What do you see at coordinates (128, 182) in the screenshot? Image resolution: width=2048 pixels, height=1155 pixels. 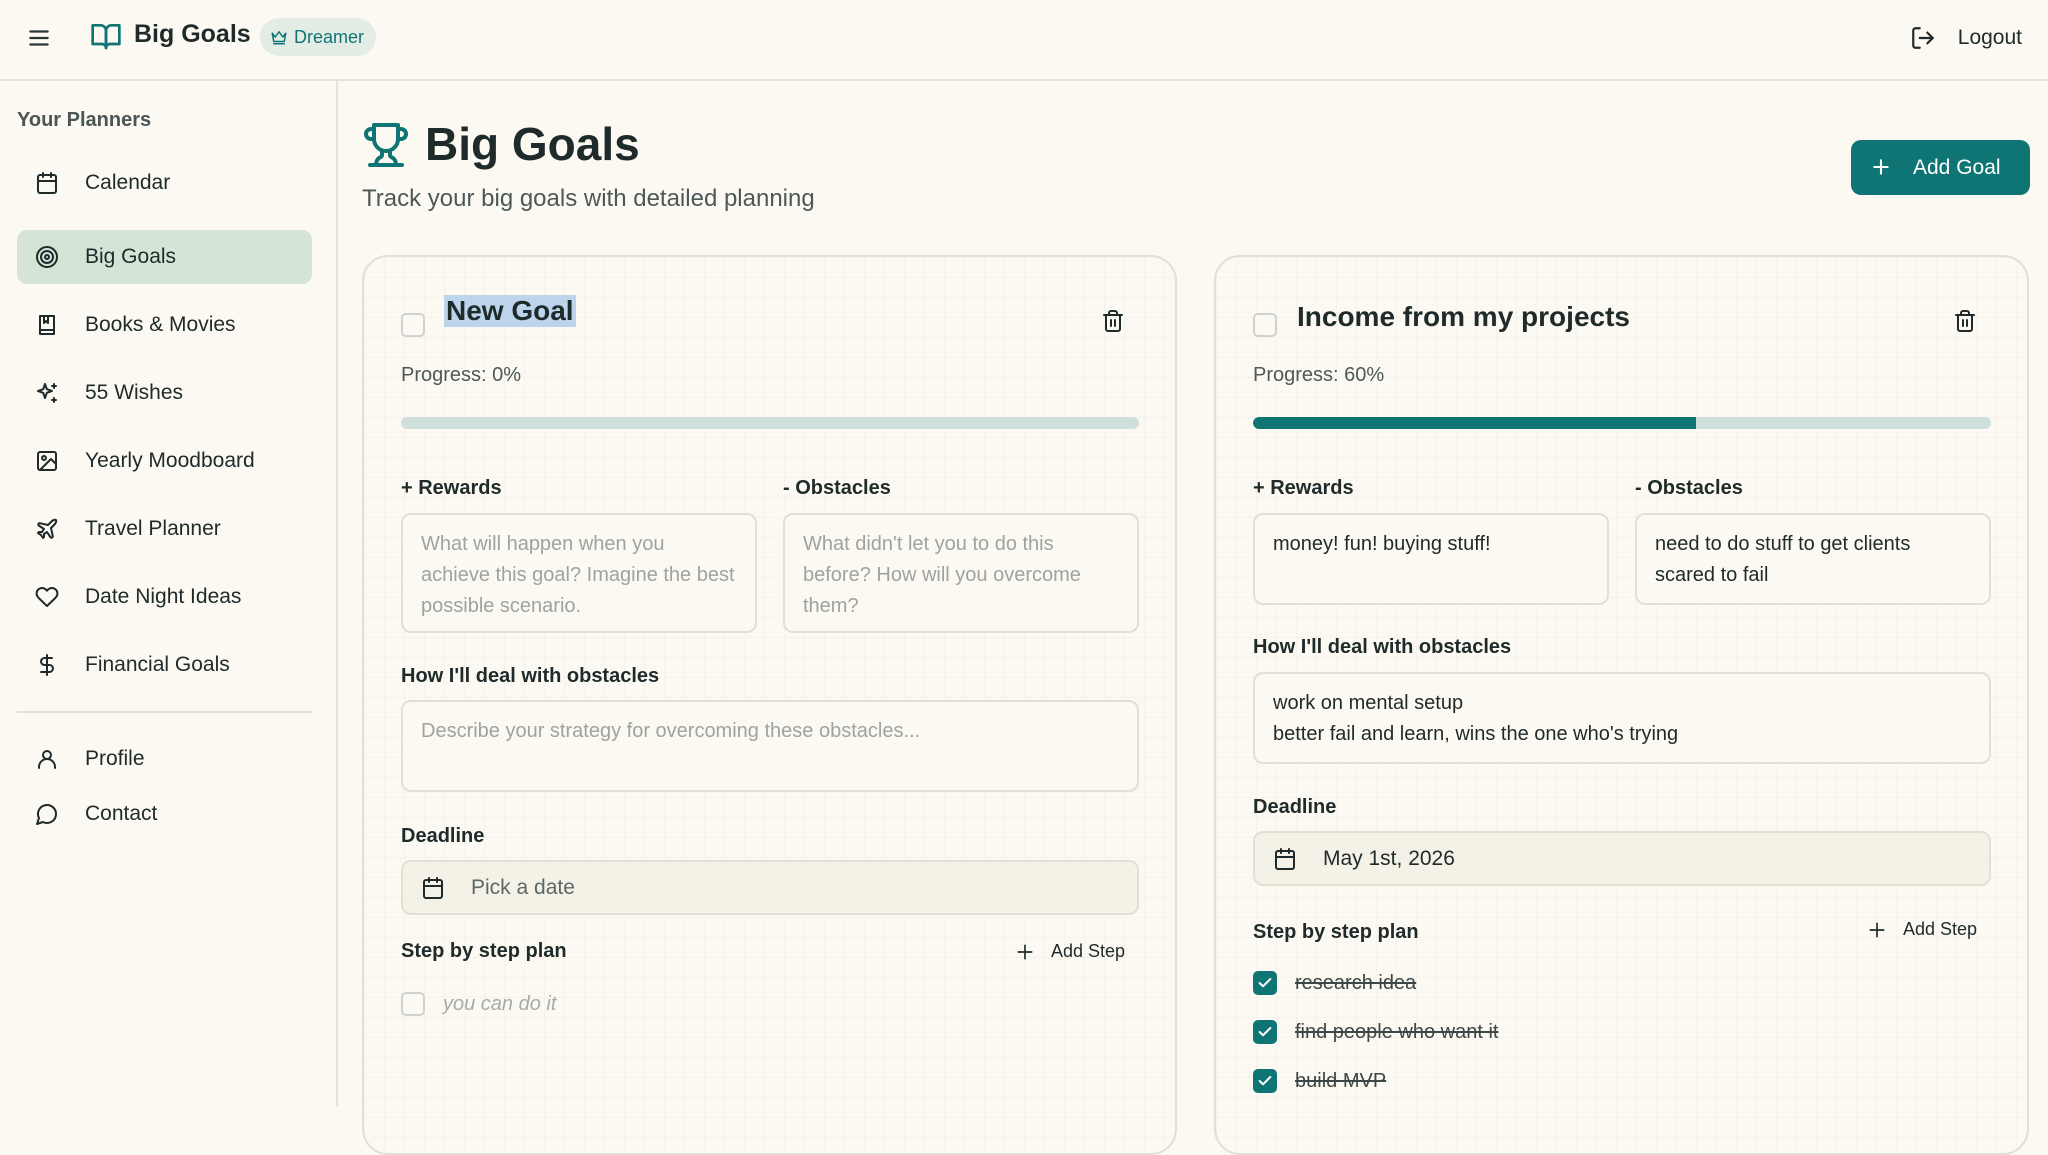 I see `sidebar-item-label: Calendar` at bounding box center [128, 182].